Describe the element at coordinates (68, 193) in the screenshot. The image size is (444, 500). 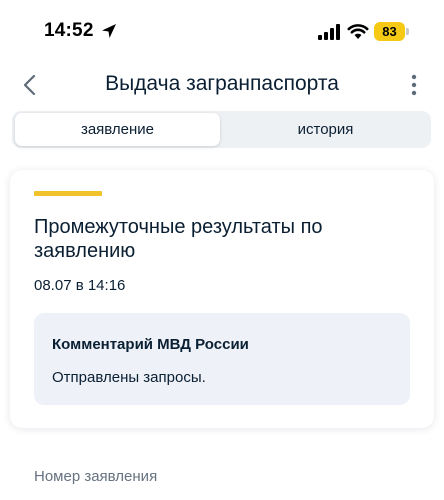
I see `accent-bar` at that location.